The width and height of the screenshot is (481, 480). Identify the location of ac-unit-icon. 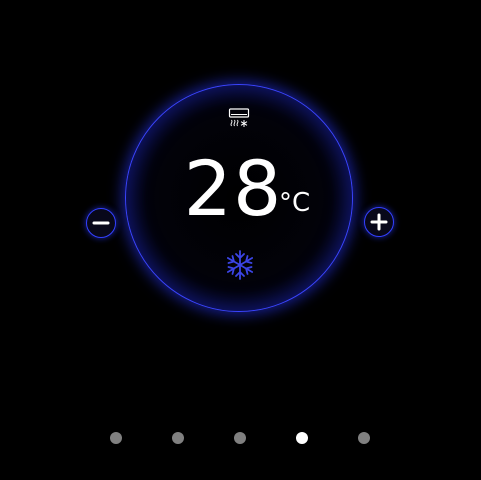
(239, 117).